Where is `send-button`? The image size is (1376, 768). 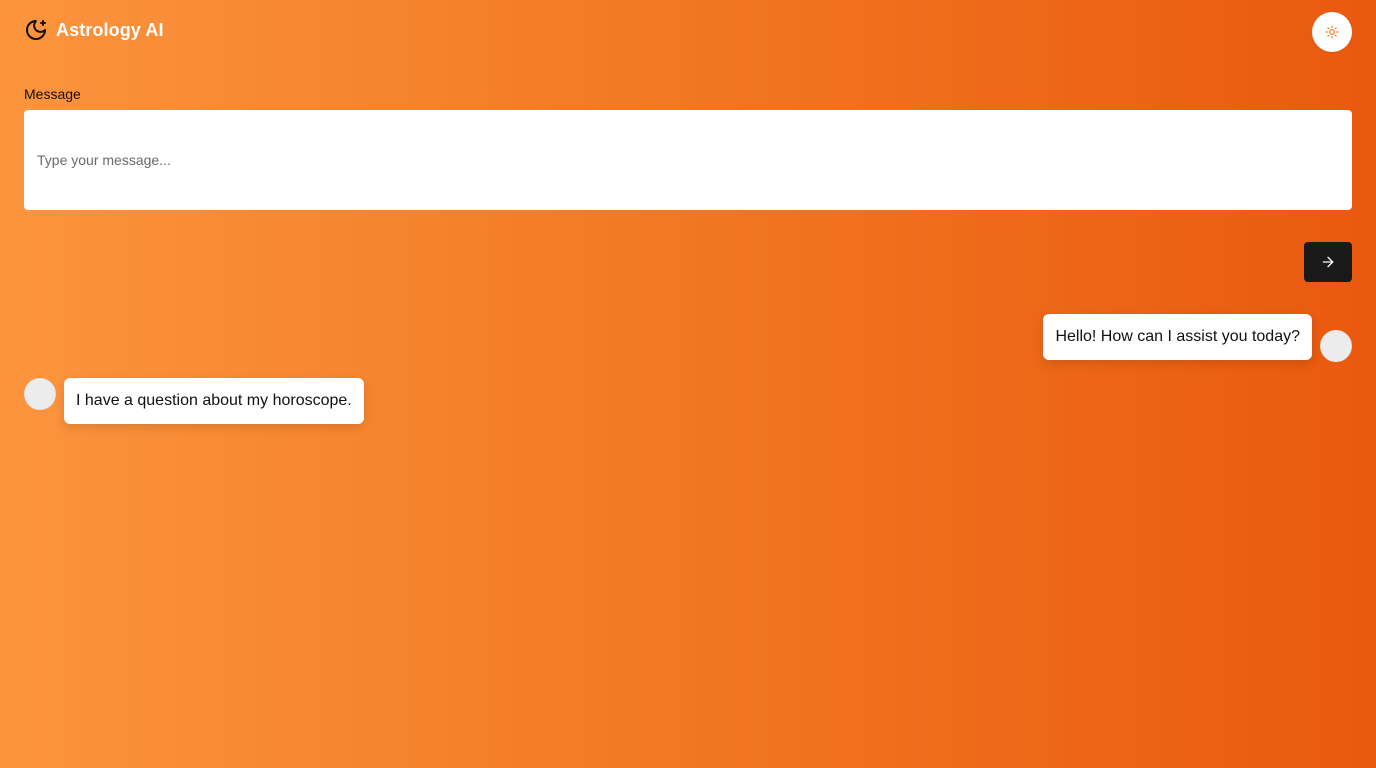
send-button is located at coordinates (1328, 262).